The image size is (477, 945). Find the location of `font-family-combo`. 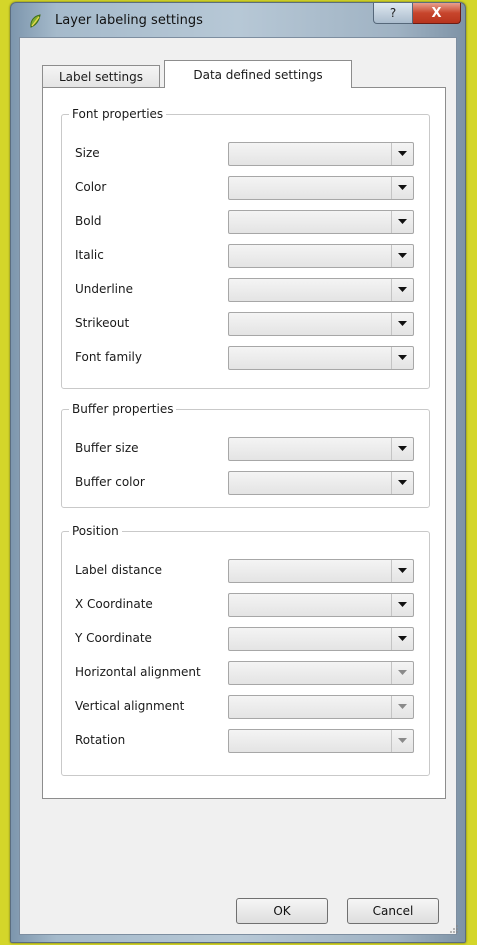

font-family-combo is located at coordinates (321, 358).